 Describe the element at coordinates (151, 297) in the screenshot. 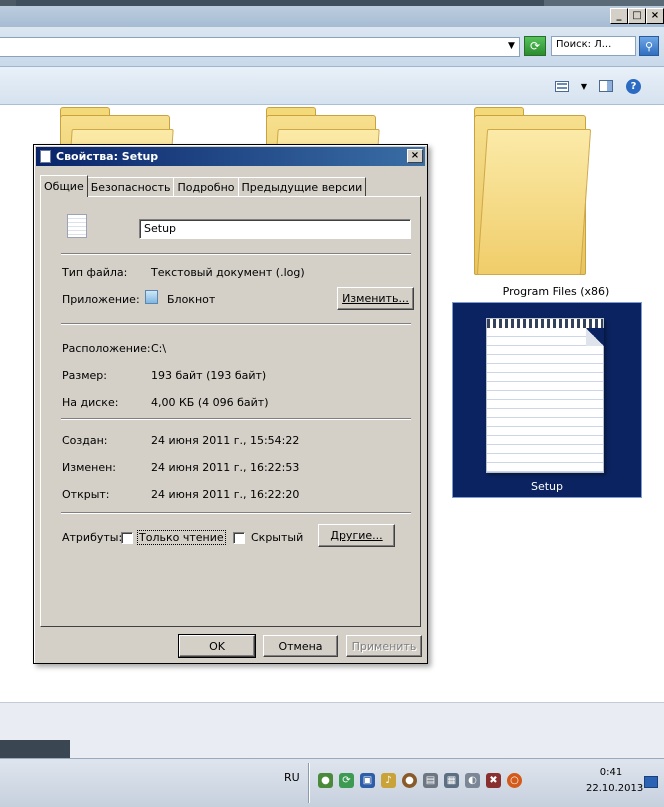

I see `notepad-icon` at that location.